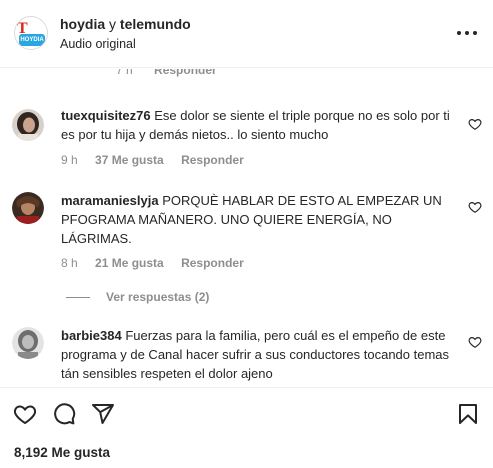  Describe the element at coordinates (91, 335) in the screenshot. I see `comment-username: barbie384` at that location.